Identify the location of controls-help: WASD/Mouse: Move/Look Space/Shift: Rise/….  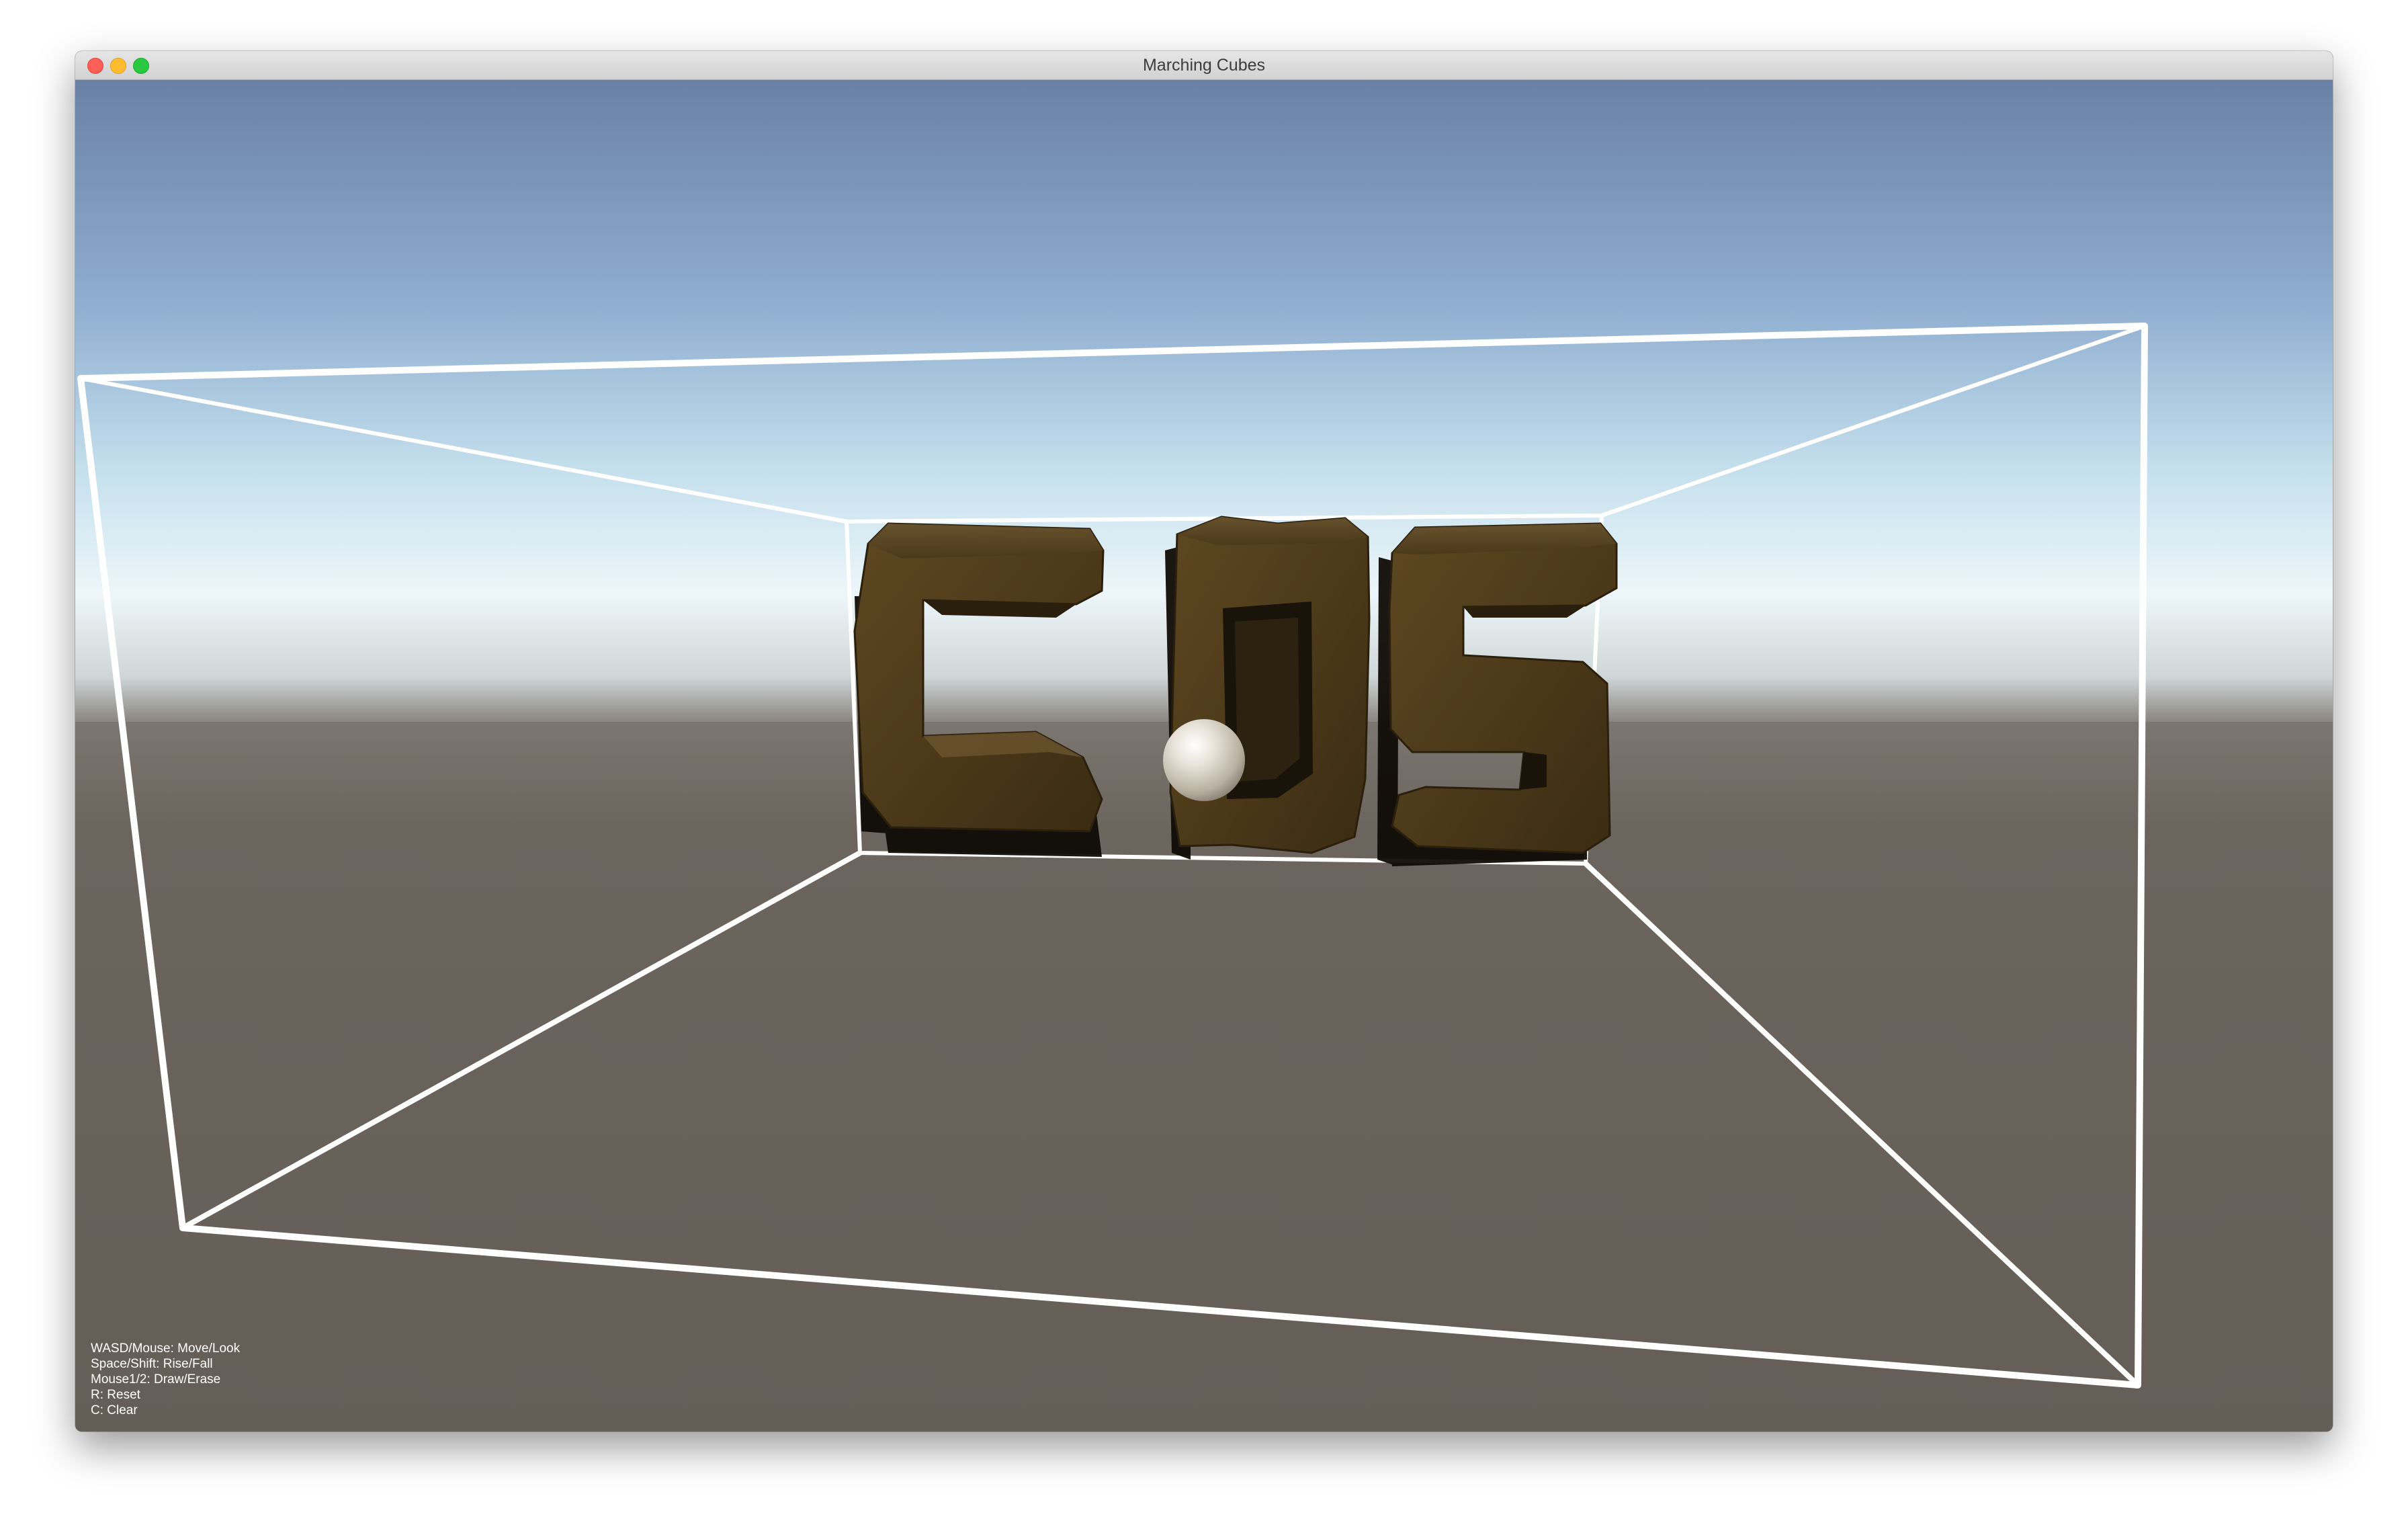
(165, 1380).